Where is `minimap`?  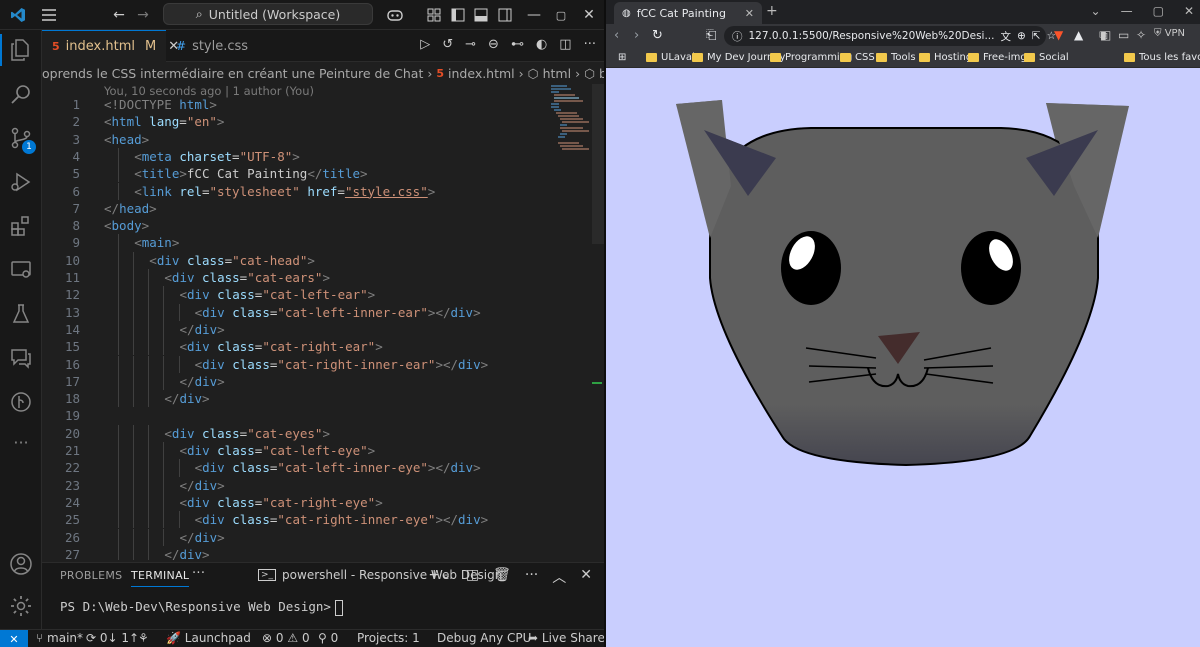 minimap is located at coordinates (569, 119).